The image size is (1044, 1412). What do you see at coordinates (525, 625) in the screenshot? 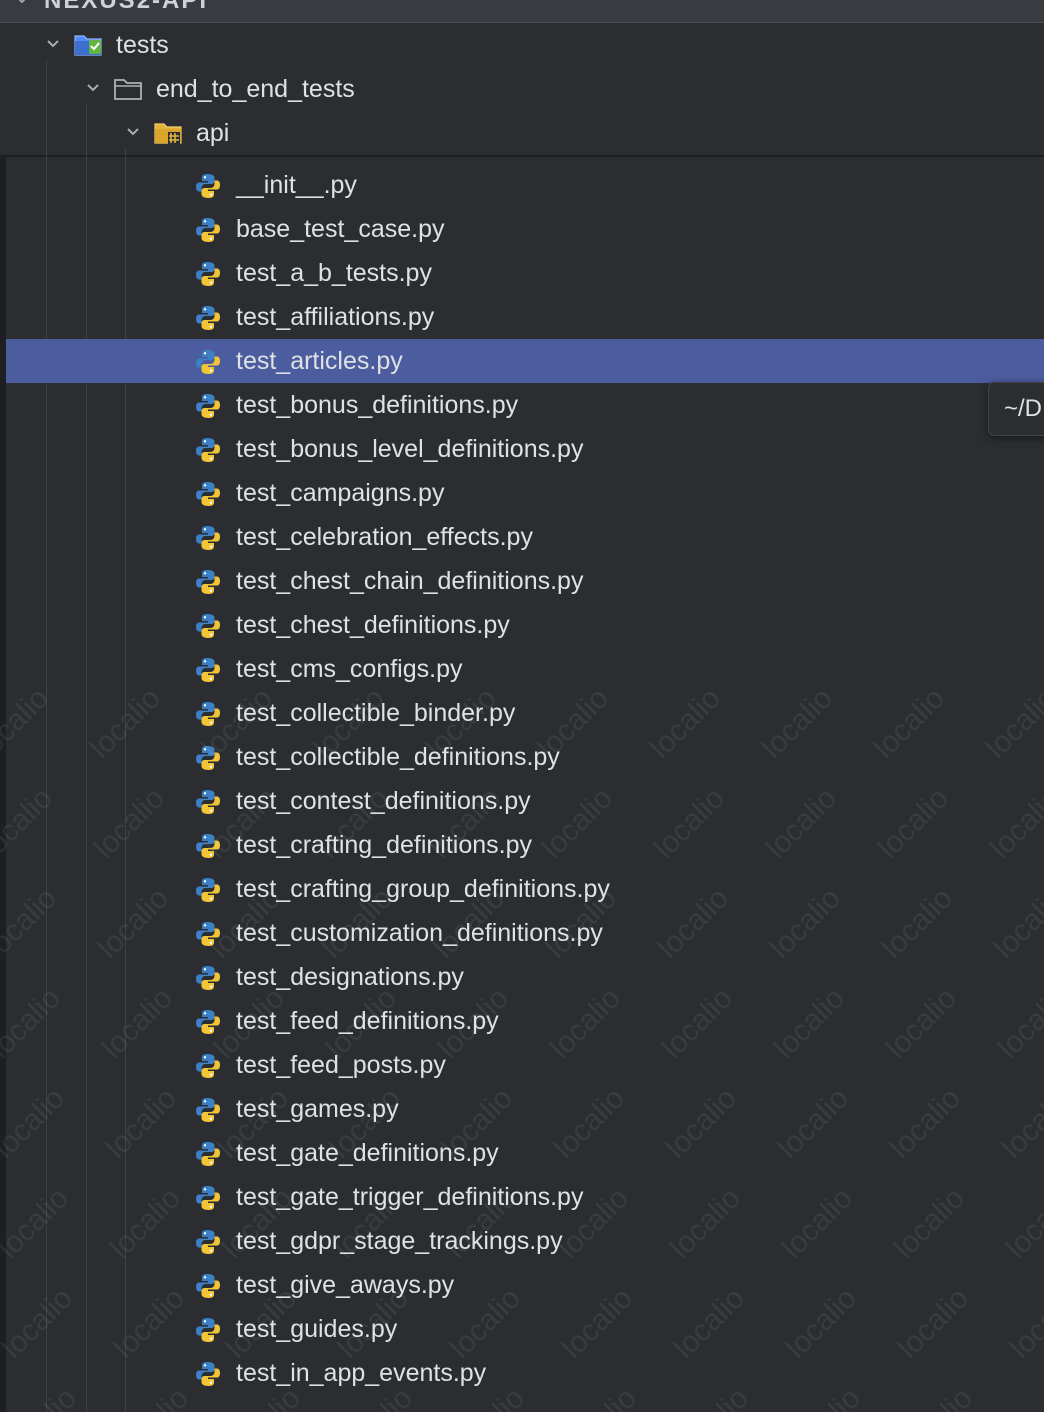
I see `tree-file-item: test_chest_definitions.py` at bounding box center [525, 625].